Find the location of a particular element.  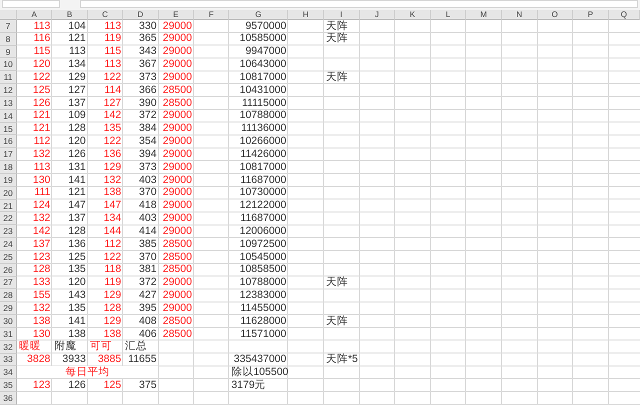

column-header: G is located at coordinates (258, 15).